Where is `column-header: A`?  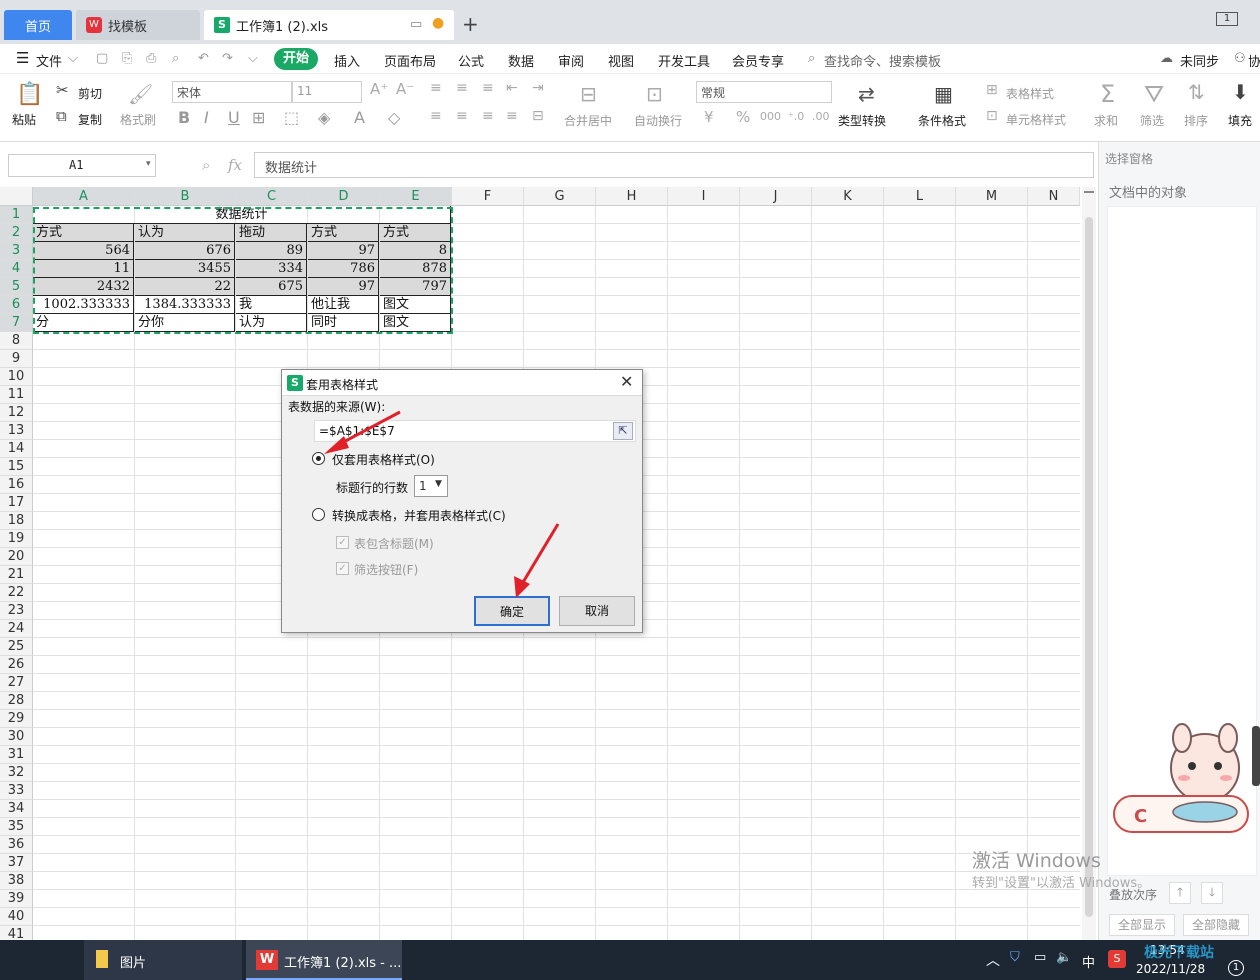
column-header: A is located at coordinates (84, 196).